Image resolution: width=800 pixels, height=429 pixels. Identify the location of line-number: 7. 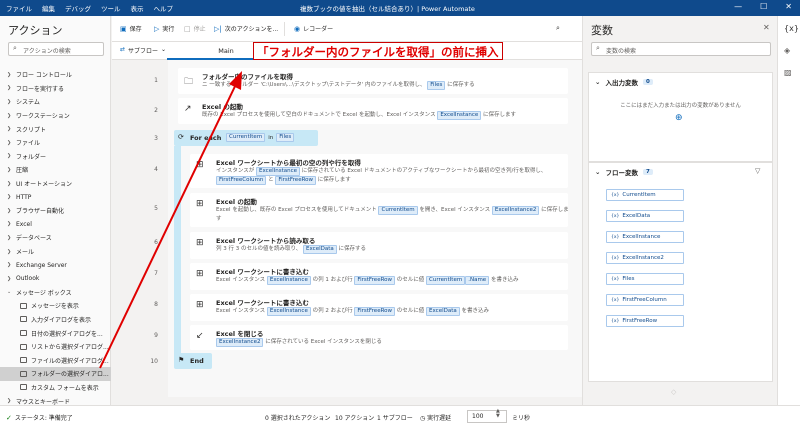
(156, 273).